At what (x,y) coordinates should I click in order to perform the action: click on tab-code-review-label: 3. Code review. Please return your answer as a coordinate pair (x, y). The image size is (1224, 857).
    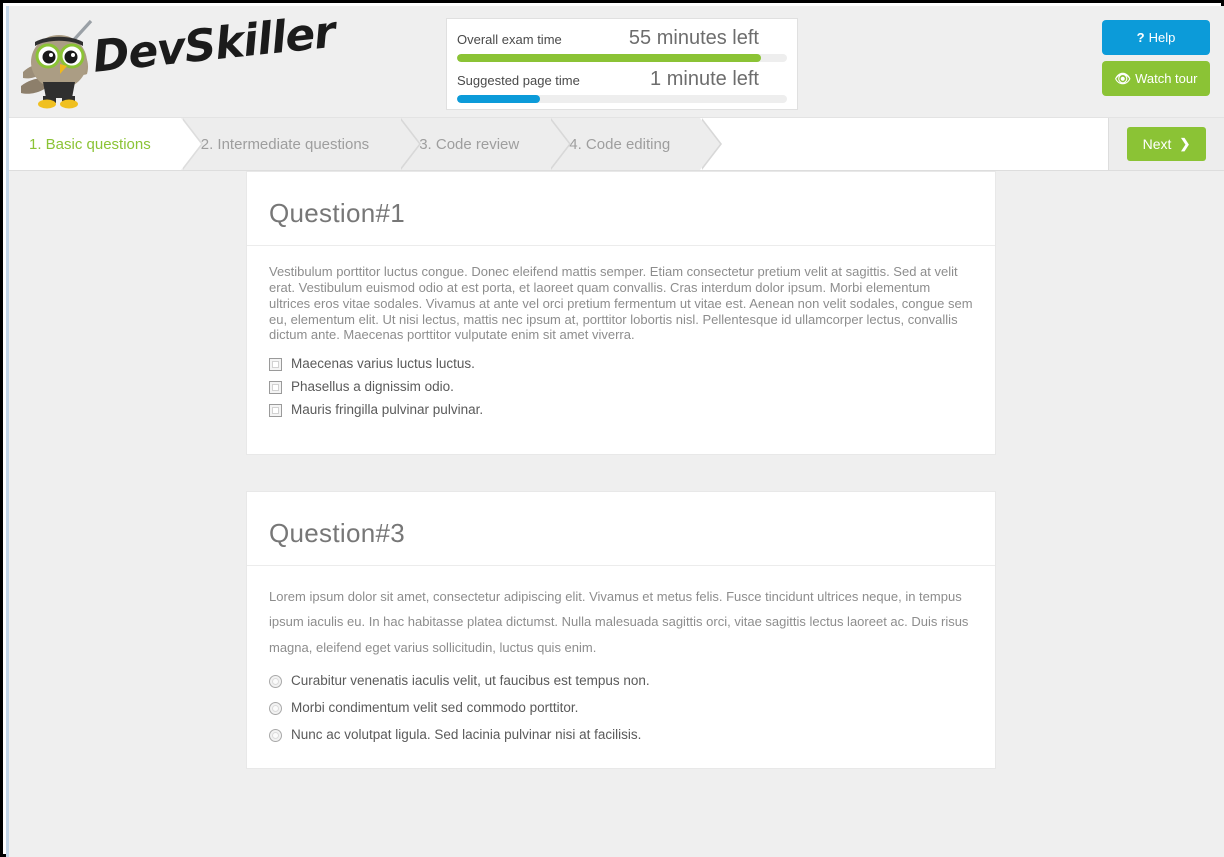
    Looking at the image, I should click on (469, 144).